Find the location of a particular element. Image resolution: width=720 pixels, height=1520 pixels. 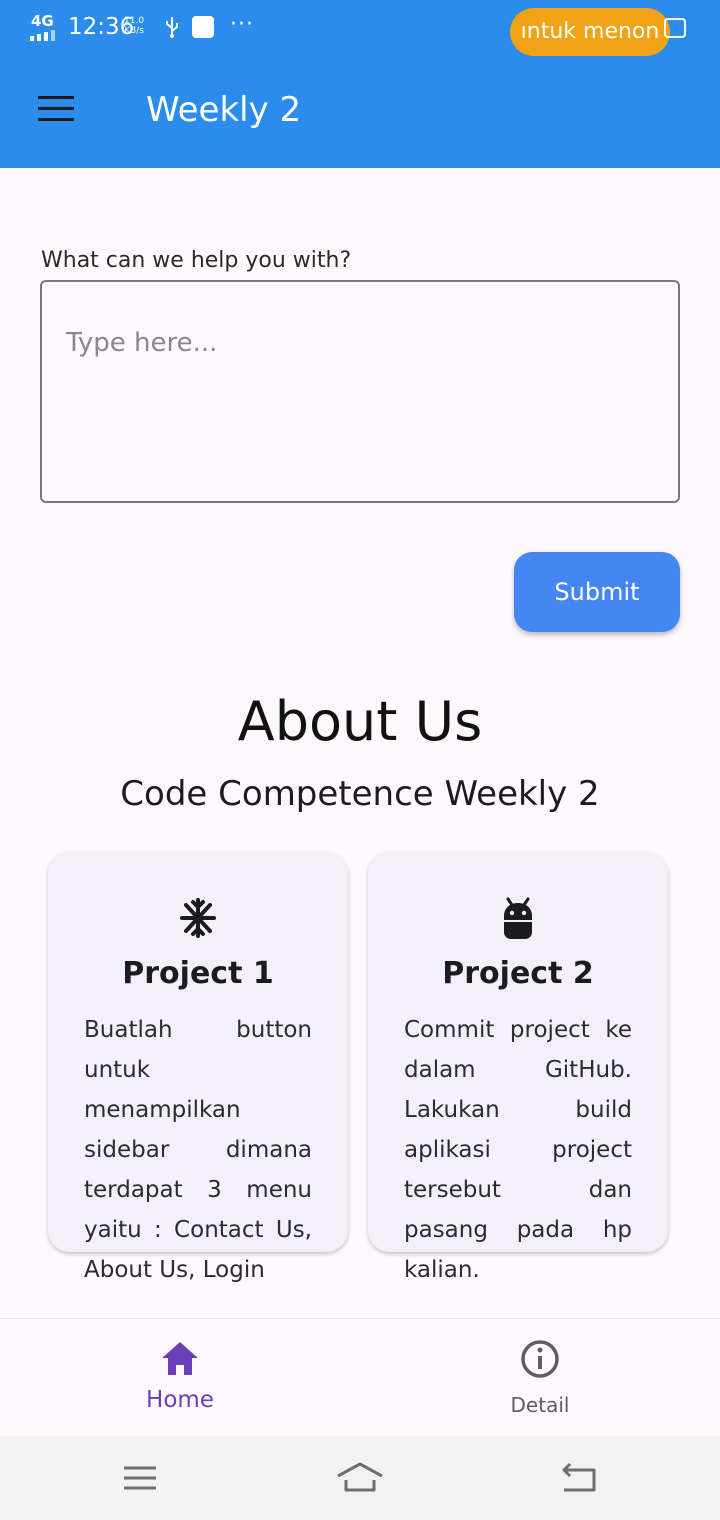

more-notifications-icon: ··· is located at coordinates (242, 24).